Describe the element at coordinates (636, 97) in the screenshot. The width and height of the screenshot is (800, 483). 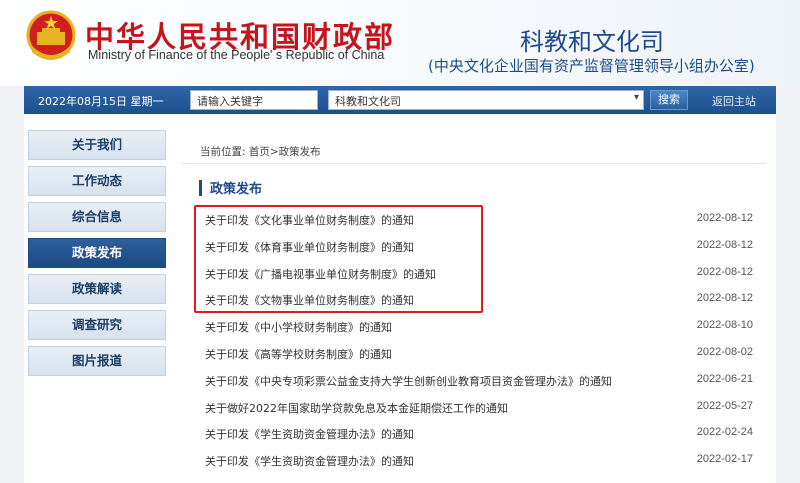
I see `chevron-down-icon: ▾` at that location.